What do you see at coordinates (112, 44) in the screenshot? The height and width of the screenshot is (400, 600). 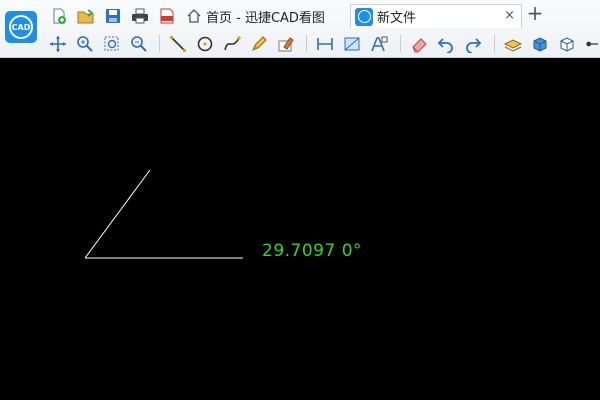 I see `zoom-window-icon` at bounding box center [112, 44].